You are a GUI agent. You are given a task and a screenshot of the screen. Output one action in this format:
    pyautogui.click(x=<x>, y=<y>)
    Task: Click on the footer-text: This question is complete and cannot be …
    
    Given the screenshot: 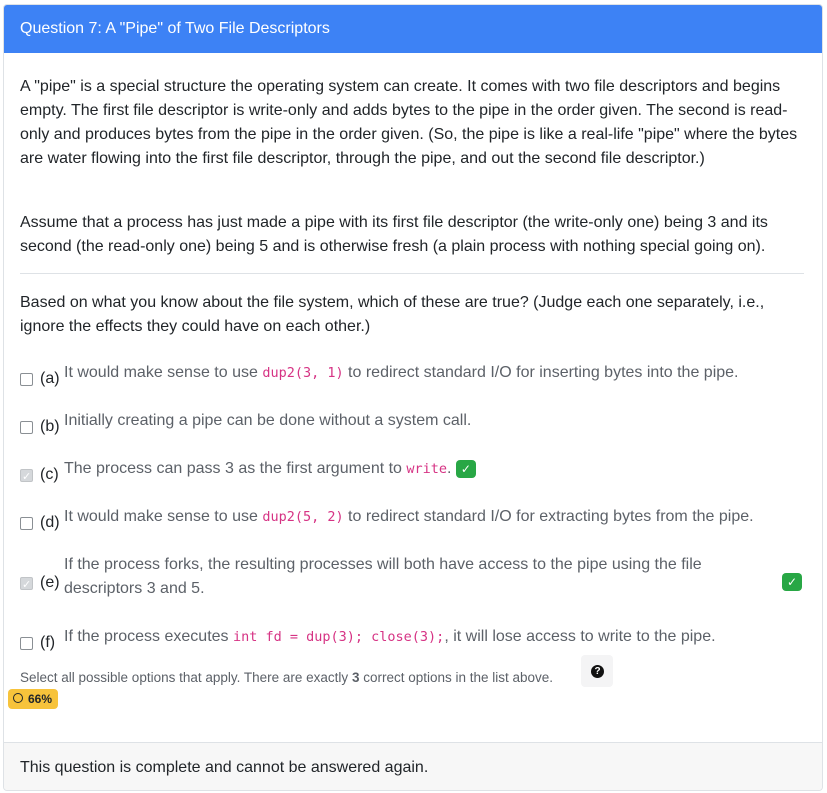 What is the action you would take?
    pyautogui.click(x=224, y=767)
    